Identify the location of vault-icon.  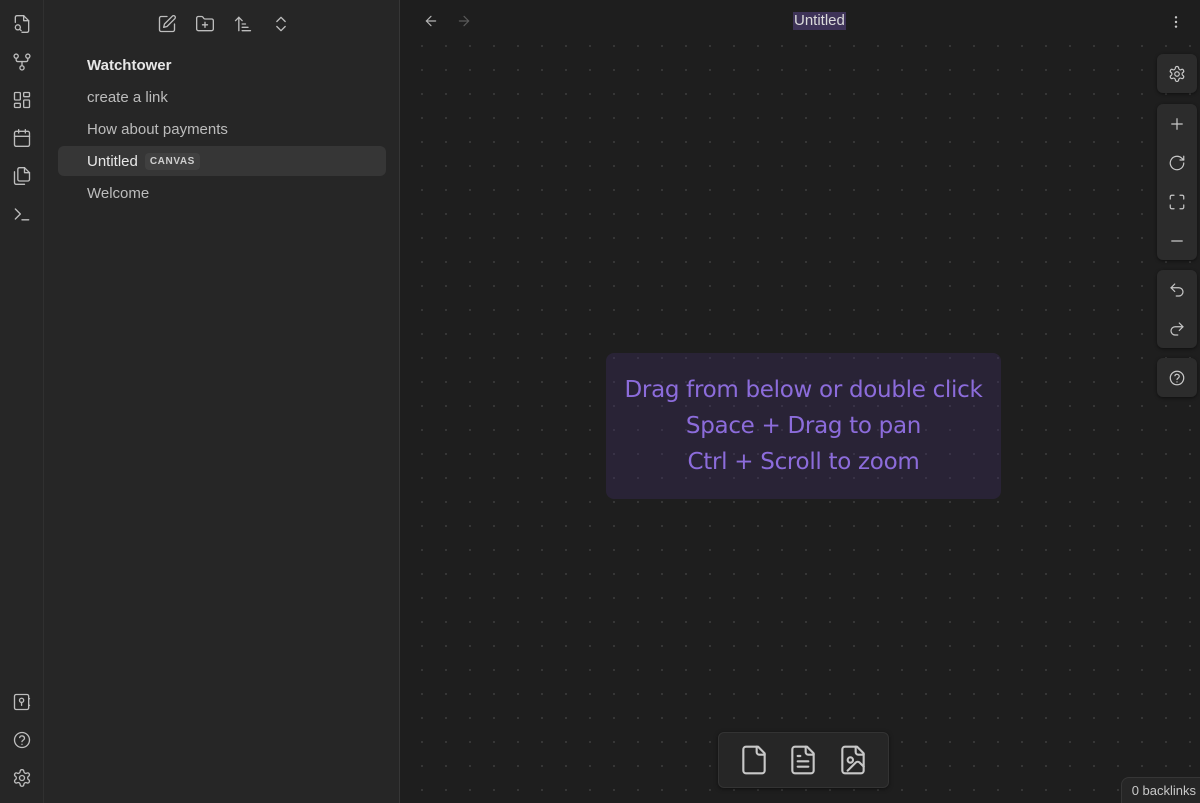
(22, 702).